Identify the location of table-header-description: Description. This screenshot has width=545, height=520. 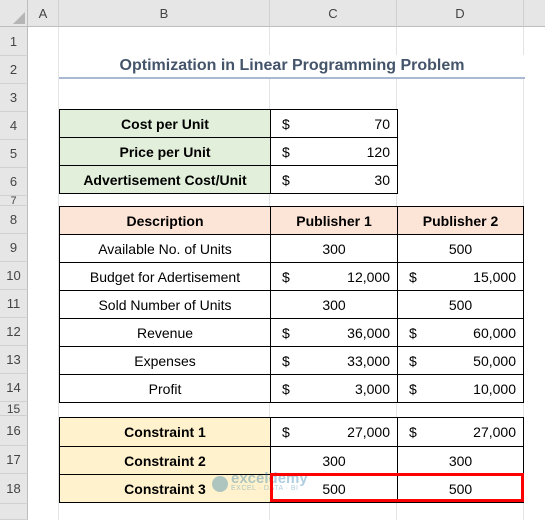
(165, 220).